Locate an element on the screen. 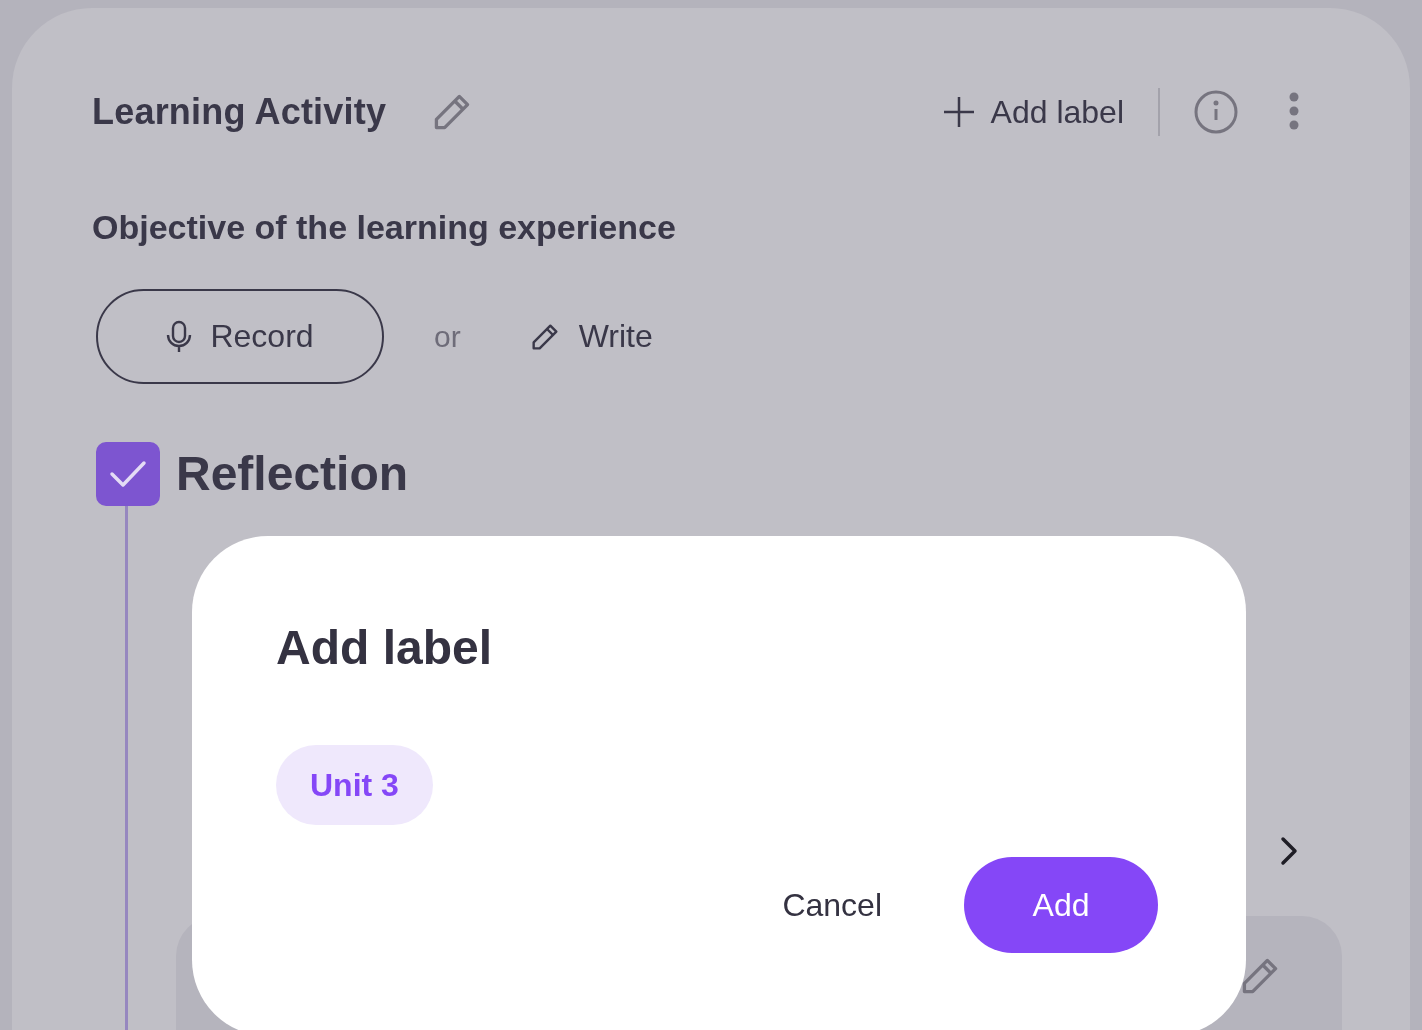 This screenshot has width=1422, height=1030. record-button: Record is located at coordinates (240, 336).